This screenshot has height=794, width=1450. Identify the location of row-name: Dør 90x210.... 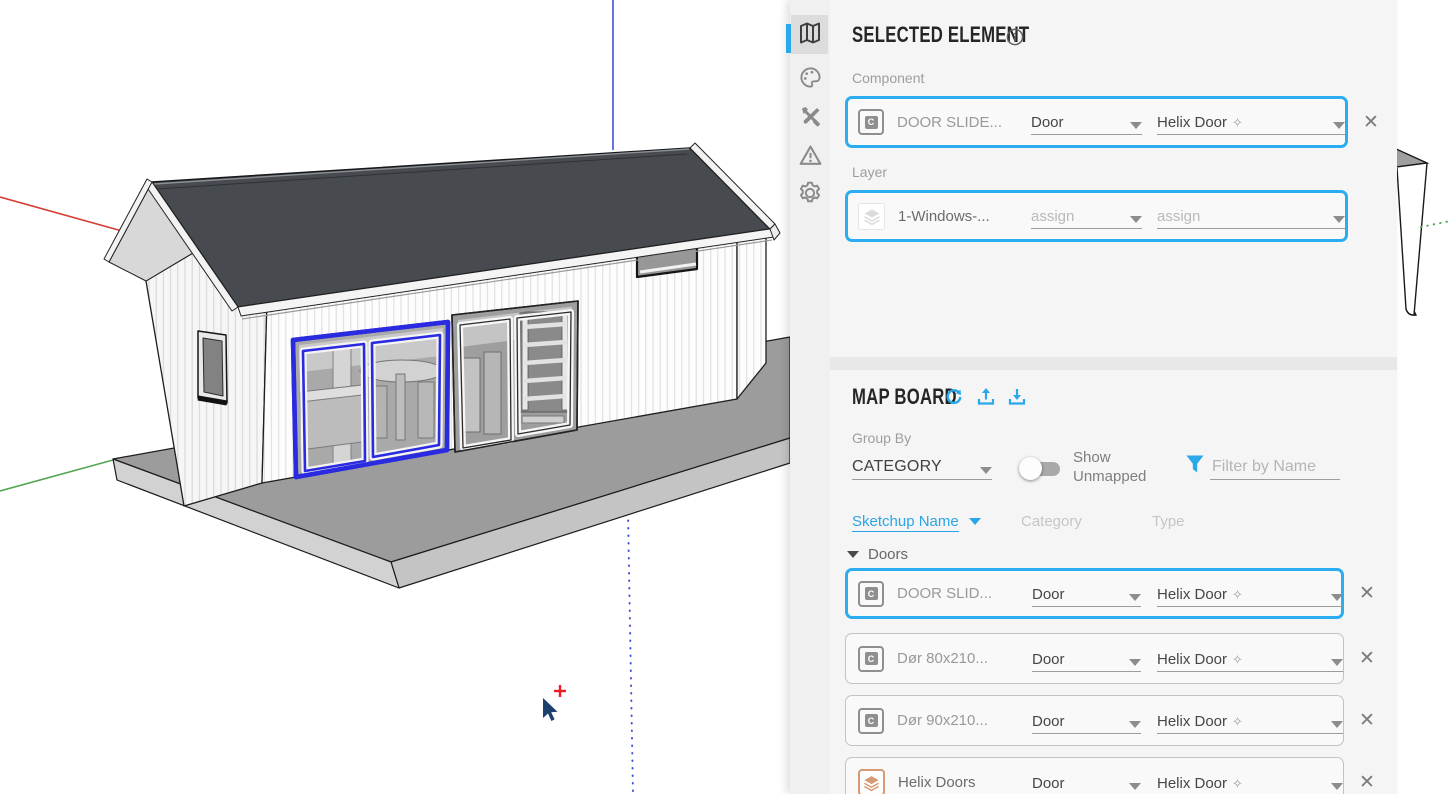
(942, 720).